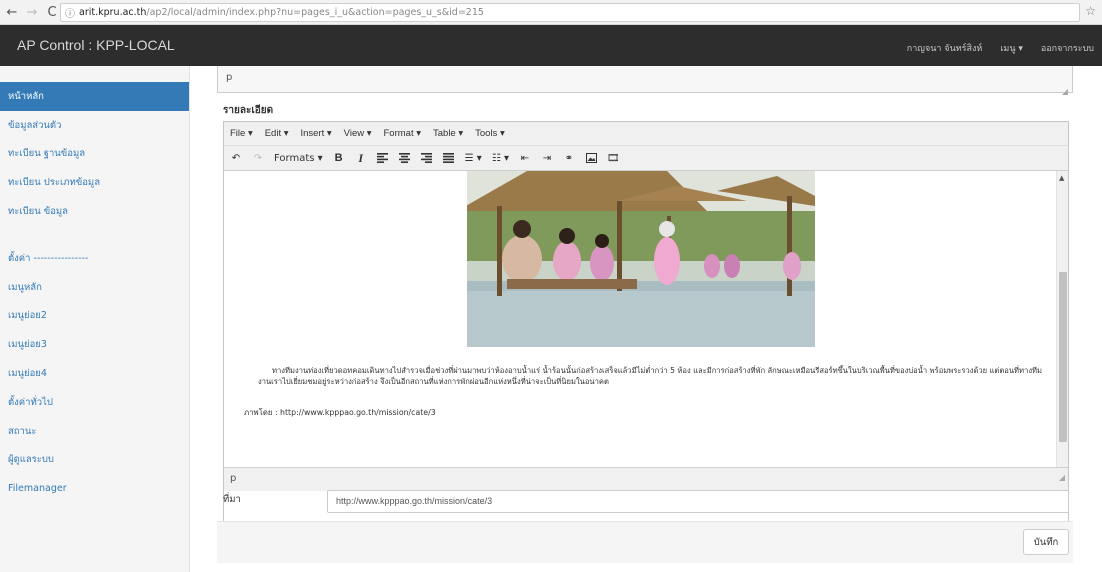  I want to click on bold-icon: B, so click(339, 158).